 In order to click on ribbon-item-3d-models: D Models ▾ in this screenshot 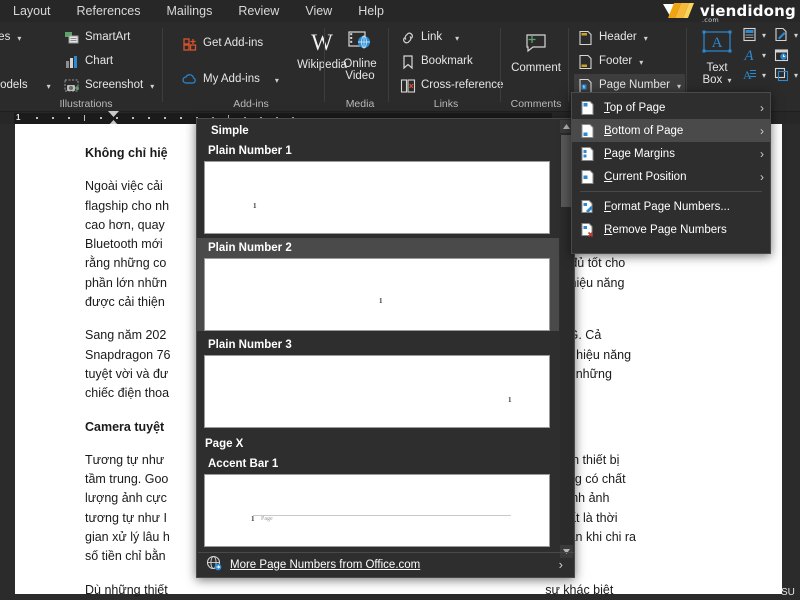, I will do `click(27, 86)`.